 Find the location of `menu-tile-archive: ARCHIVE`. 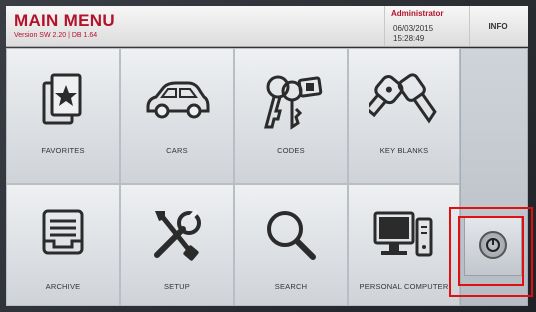

menu-tile-archive: ARCHIVE is located at coordinates (63, 245).